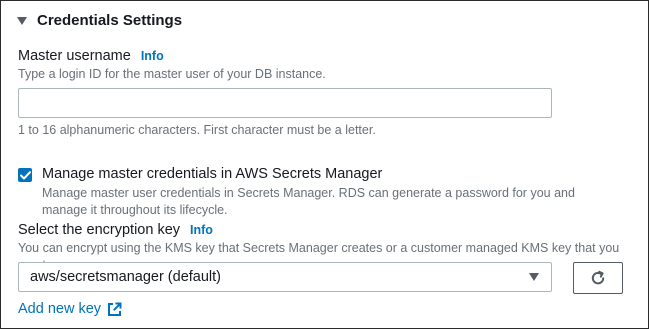 This screenshot has height=329, width=649. Describe the element at coordinates (114, 309) in the screenshot. I see `external-link-icon` at that location.